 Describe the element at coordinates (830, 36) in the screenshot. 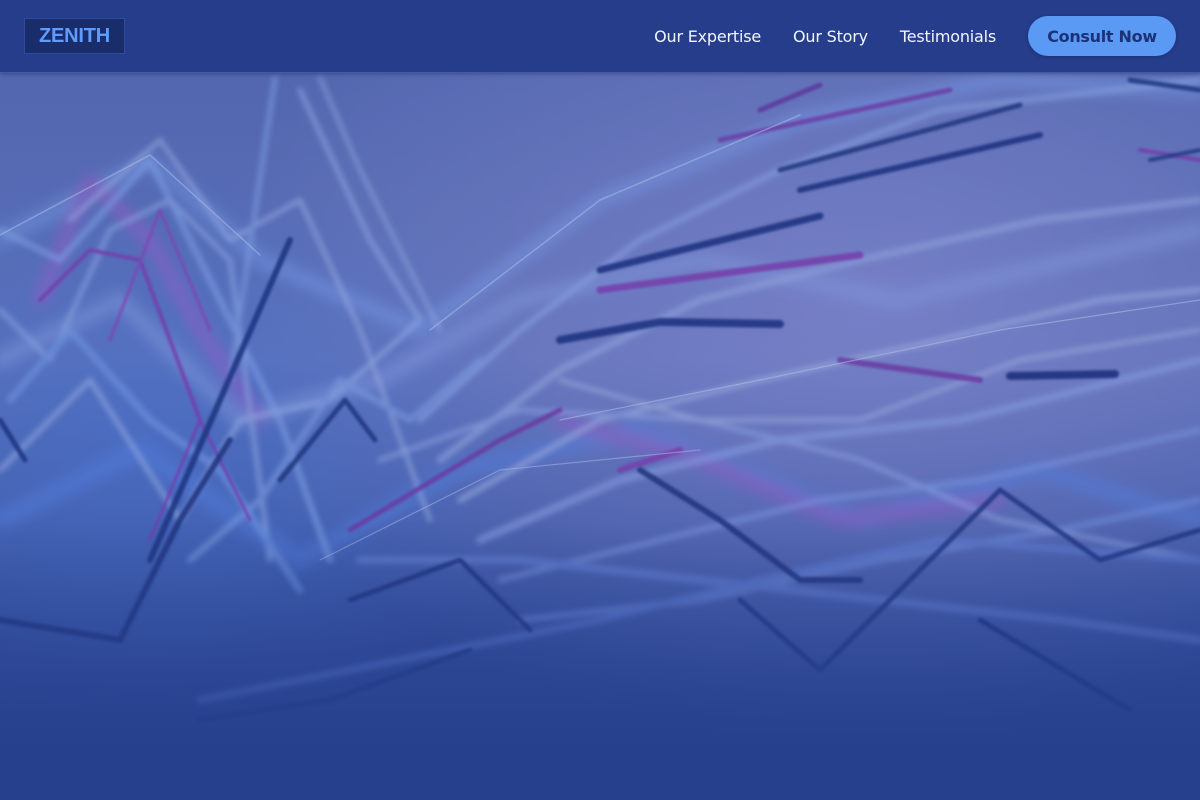

I see `nav-link-our-story: Our Story` at that location.